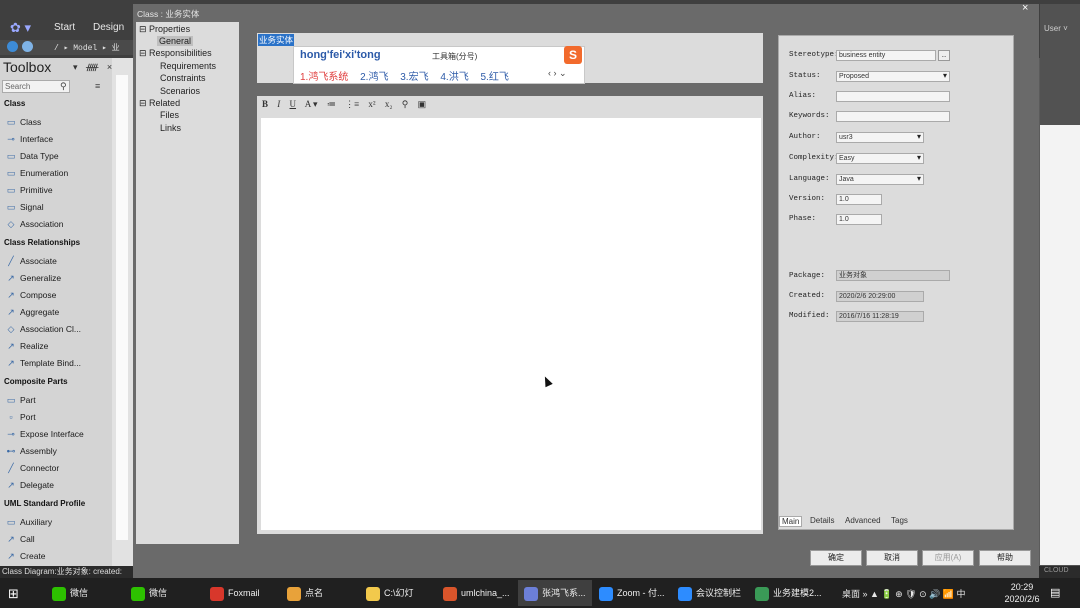 Image resolution: width=1080 pixels, height=608 pixels. I want to click on alias-field, so click(893, 96).